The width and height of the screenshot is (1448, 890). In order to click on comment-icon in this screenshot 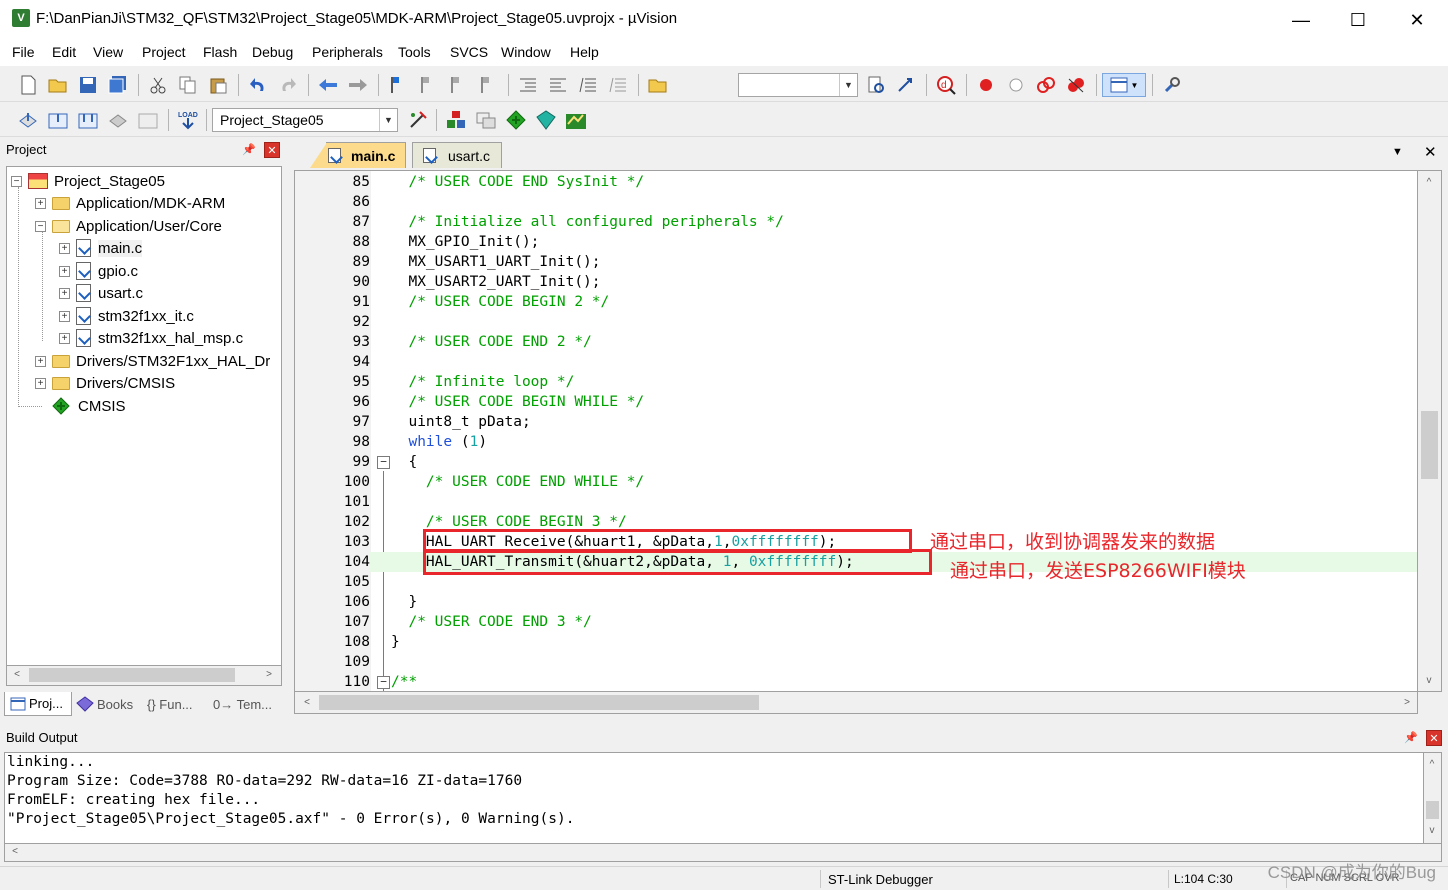, I will do `click(588, 85)`.